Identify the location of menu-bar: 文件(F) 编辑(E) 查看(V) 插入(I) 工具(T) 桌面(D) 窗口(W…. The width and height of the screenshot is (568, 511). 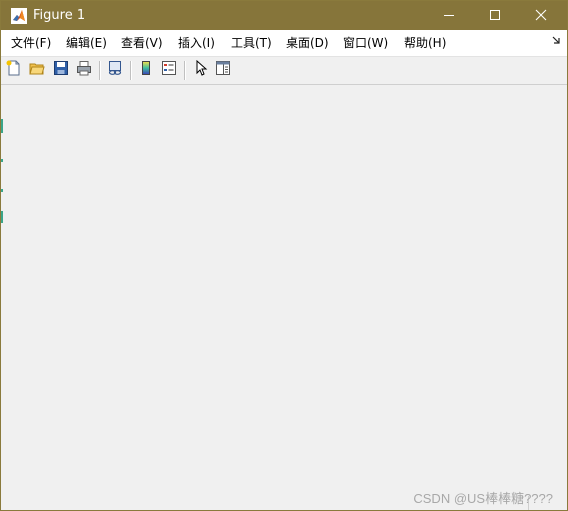
(284, 43).